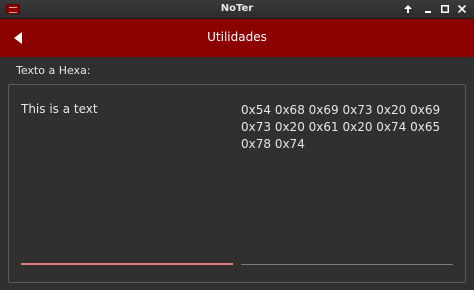 Image resolution: width=474 pixels, height=290 pixels. I want to click on converter-label: Texto a Hexa:, so click(53, 70).